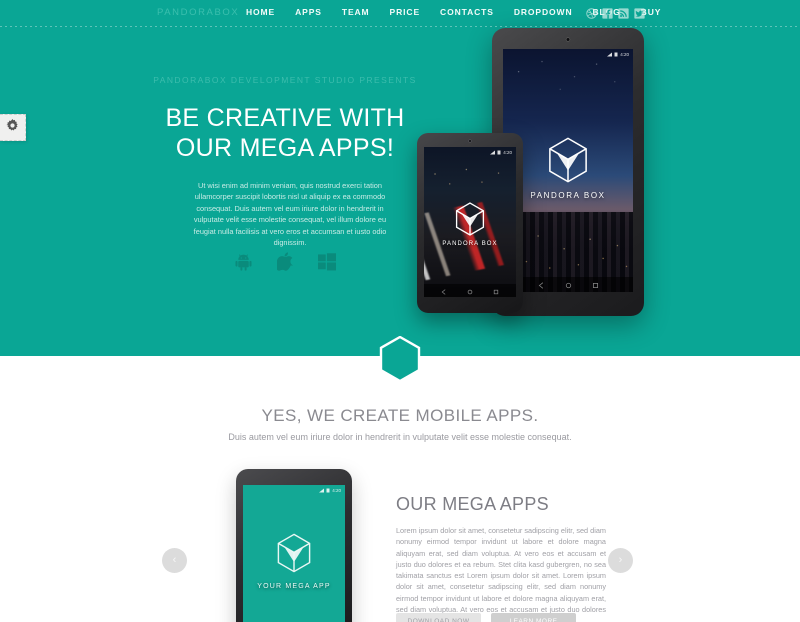 Image resolution: width=800 pixels, height=622 pixels. Describe the element at coordinates (336, 490) in the screenshot. I see `showcase-status-time: 4:20` at that location.